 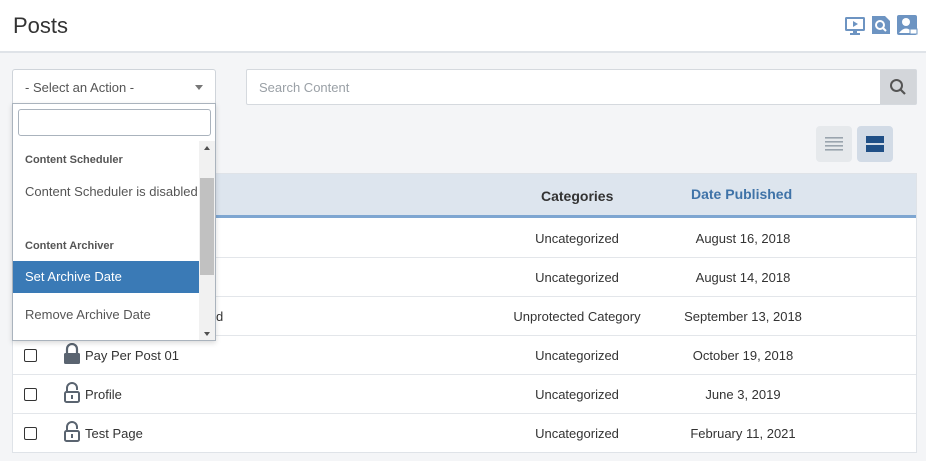 I want to click on list-view-icon, so click(x=834, y=144).